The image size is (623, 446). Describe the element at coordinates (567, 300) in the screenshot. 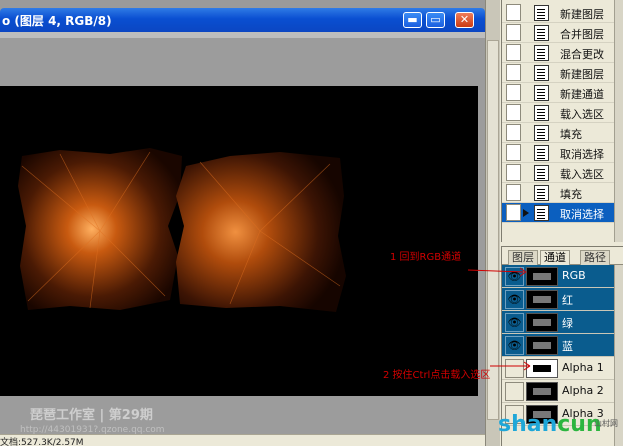

I see `channel-label: 红` at that location.